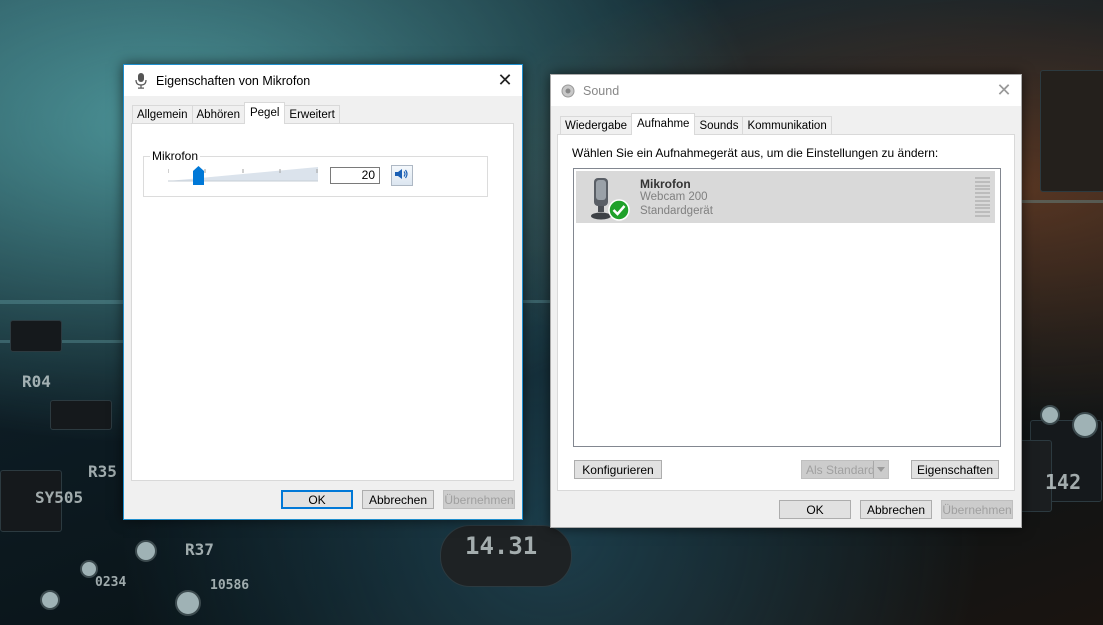  I want to click on bg-label: R37, so click(199, 549).